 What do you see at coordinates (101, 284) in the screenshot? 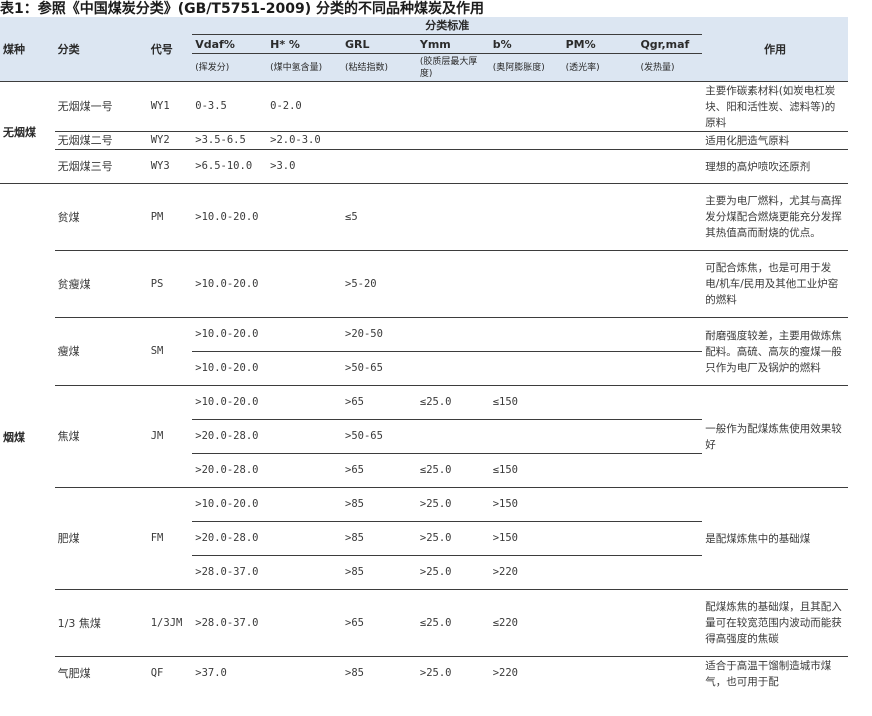
I see `category-cell: 贫瘦煤` at bounding box center [101, 284].